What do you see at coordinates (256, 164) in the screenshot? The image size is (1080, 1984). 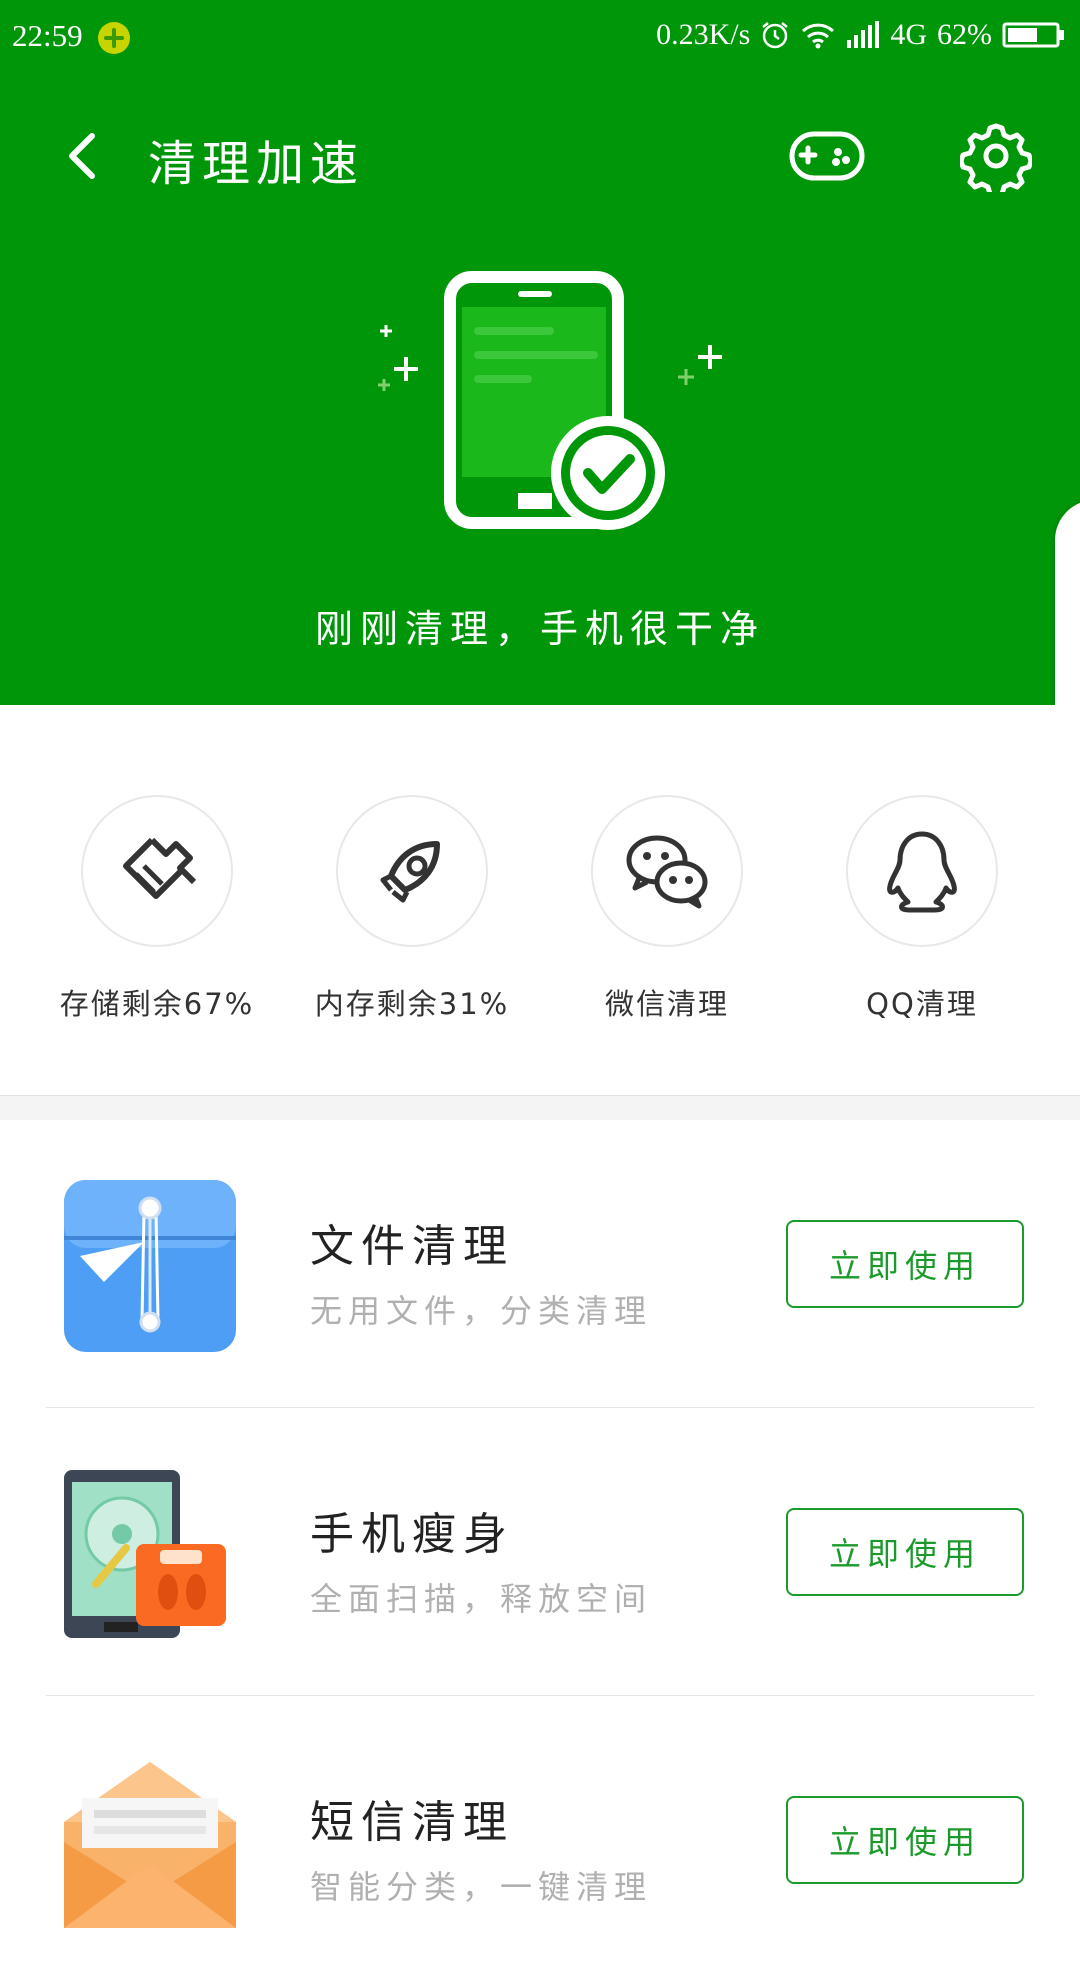 I see `page-title: 清理加速` at bounding box center [256, 164].